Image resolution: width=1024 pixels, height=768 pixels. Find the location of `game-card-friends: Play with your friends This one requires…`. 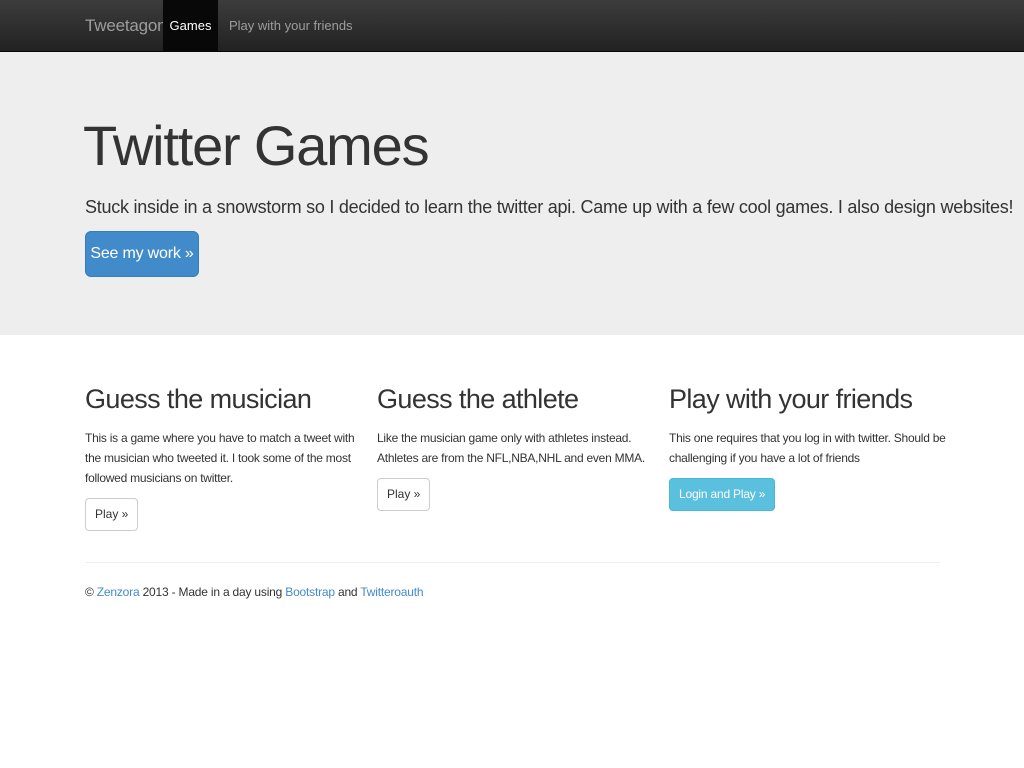

game-card-friends: Play with your friends This one requires… is located at coordinates (809, 447).